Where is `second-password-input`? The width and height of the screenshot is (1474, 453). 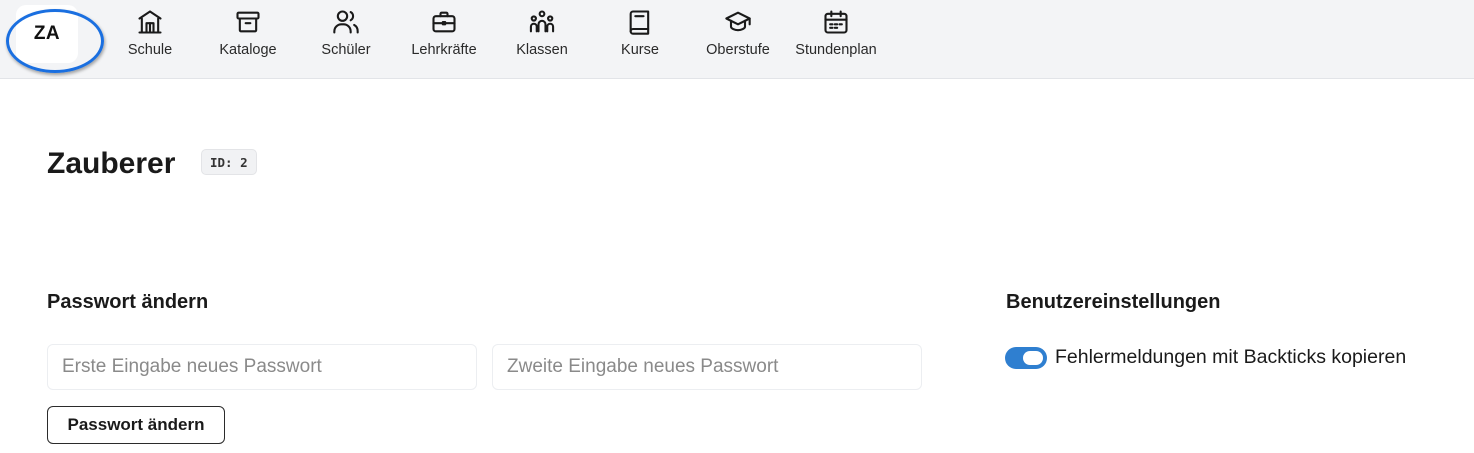
second-password-input is located at coordinates (707, 367).